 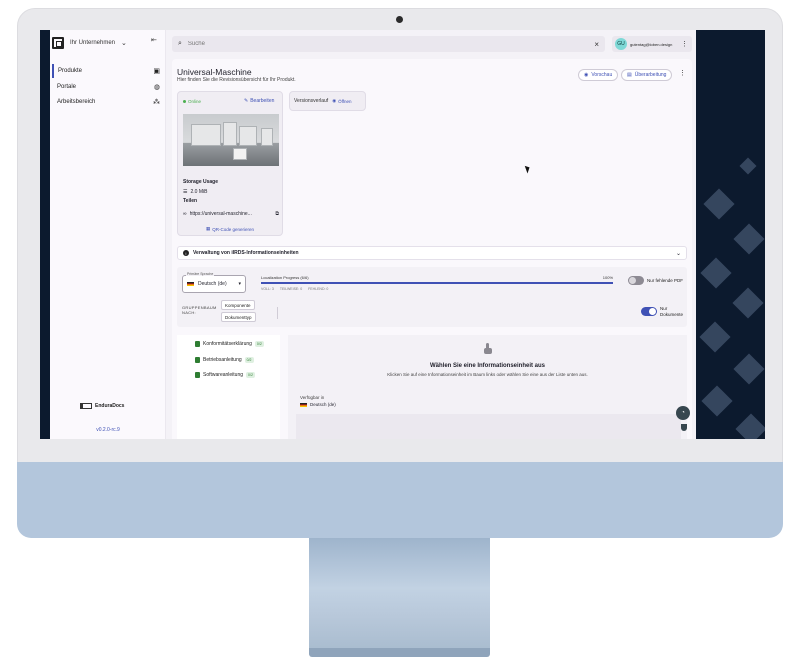 What do you see at coordinates (665, 280) in the screenshot?
I see `missing-pdf-label: Nur fehlende PDF` at bounding box center [665, 280].